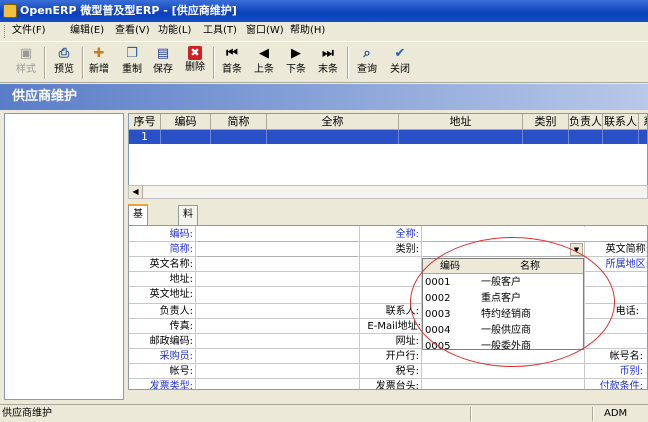  Describe the element at coordinates (5, 31) in the screenshot. I see `menu-grip` at that location.